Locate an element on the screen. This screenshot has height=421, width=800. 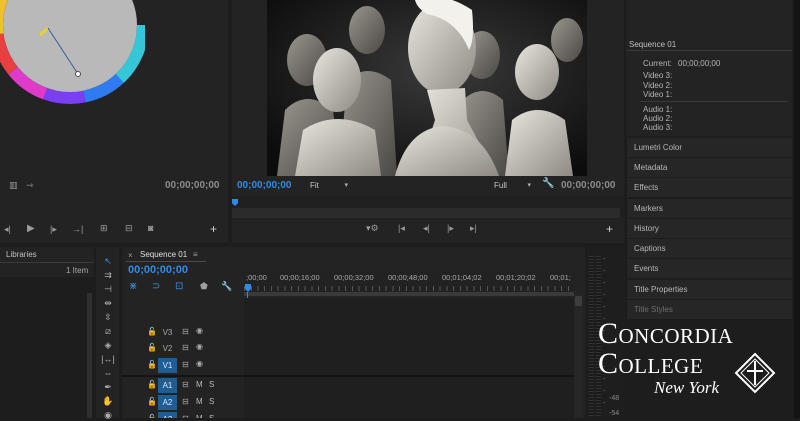
program-transport: ▾⚙ |◂ ◂| |▸ ▸| + is located at coordinates (428, 230).